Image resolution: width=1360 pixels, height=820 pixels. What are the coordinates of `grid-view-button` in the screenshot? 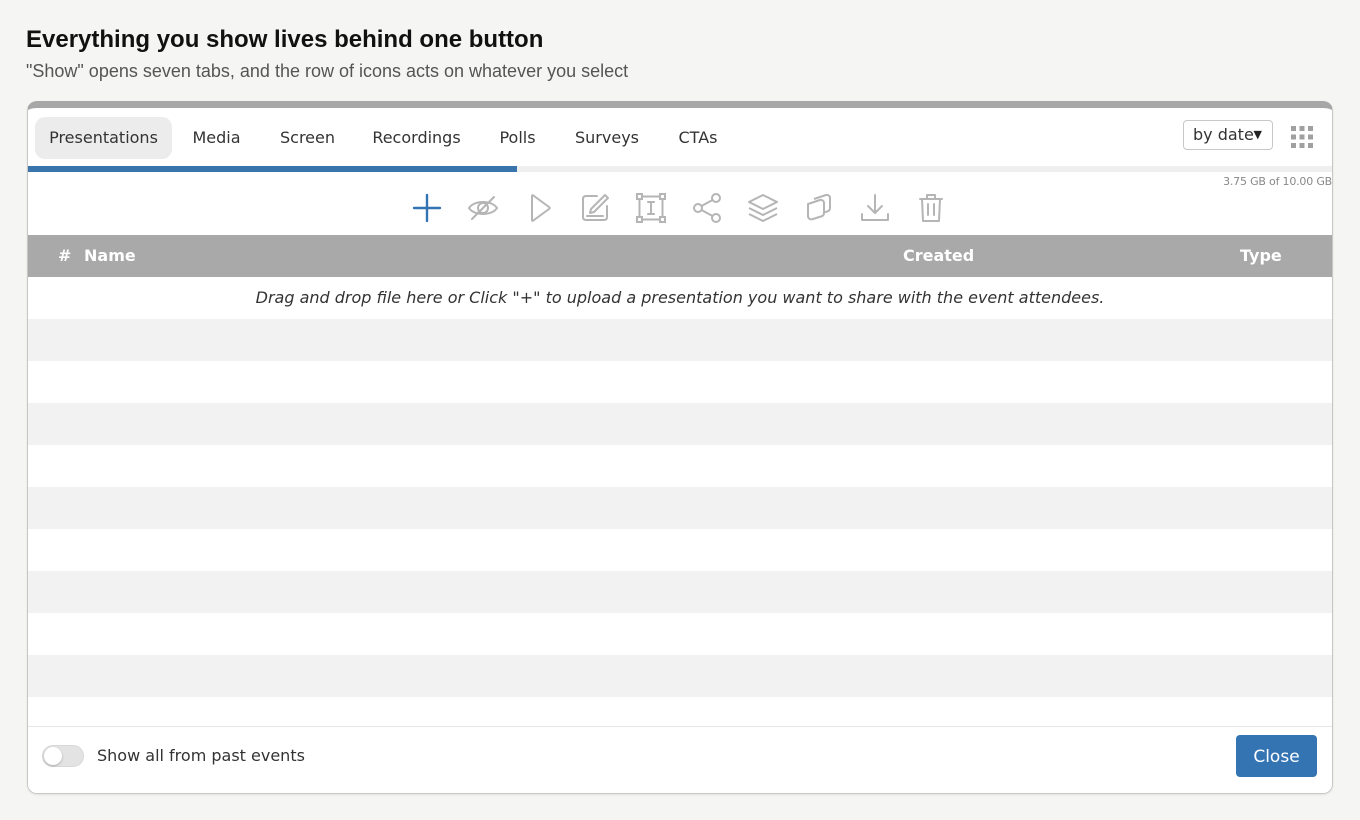 It's located at (1302, 137).